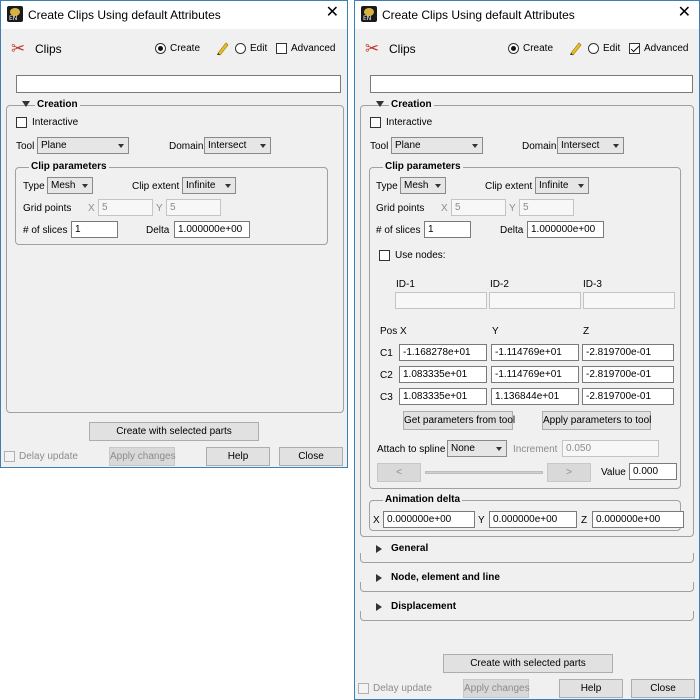 This screenshot has height=700, width=700. What do you see at coordinates (533, 519) in the screenshot?
I see `anim-y-input: 0.000000e+00` at bounding box center [533, 519].